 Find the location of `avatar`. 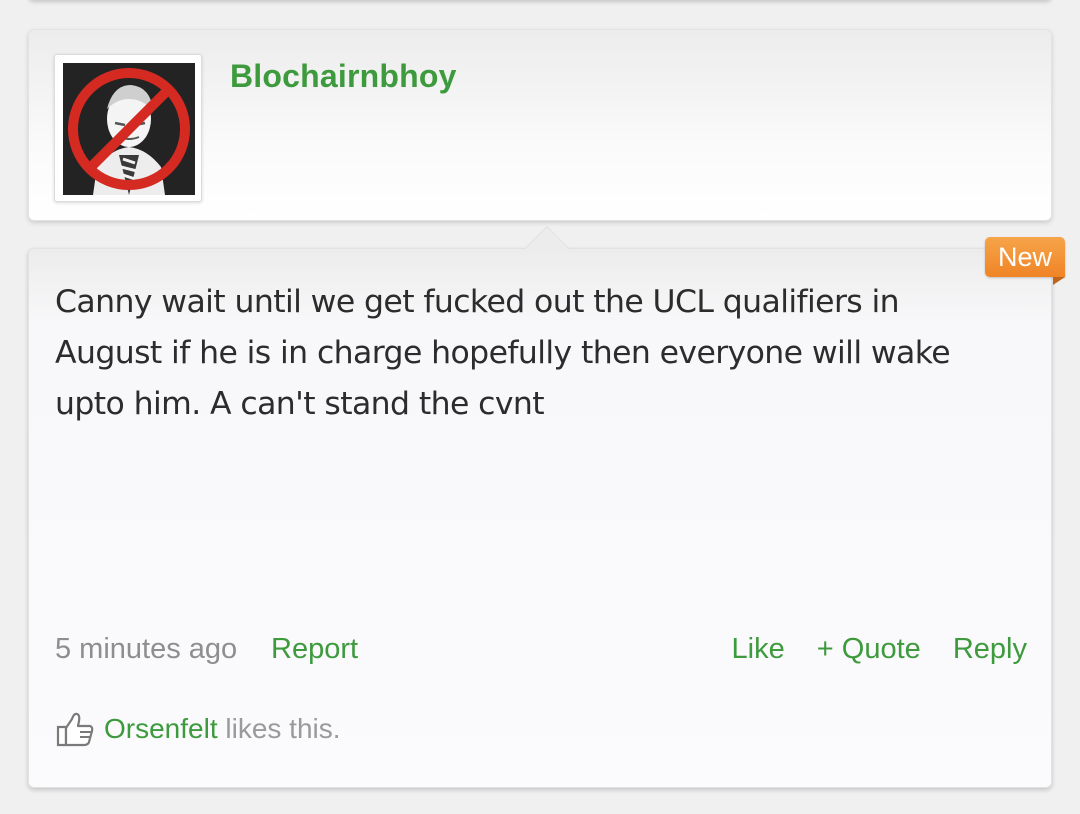

avatar is located at coordinates (129, 129).